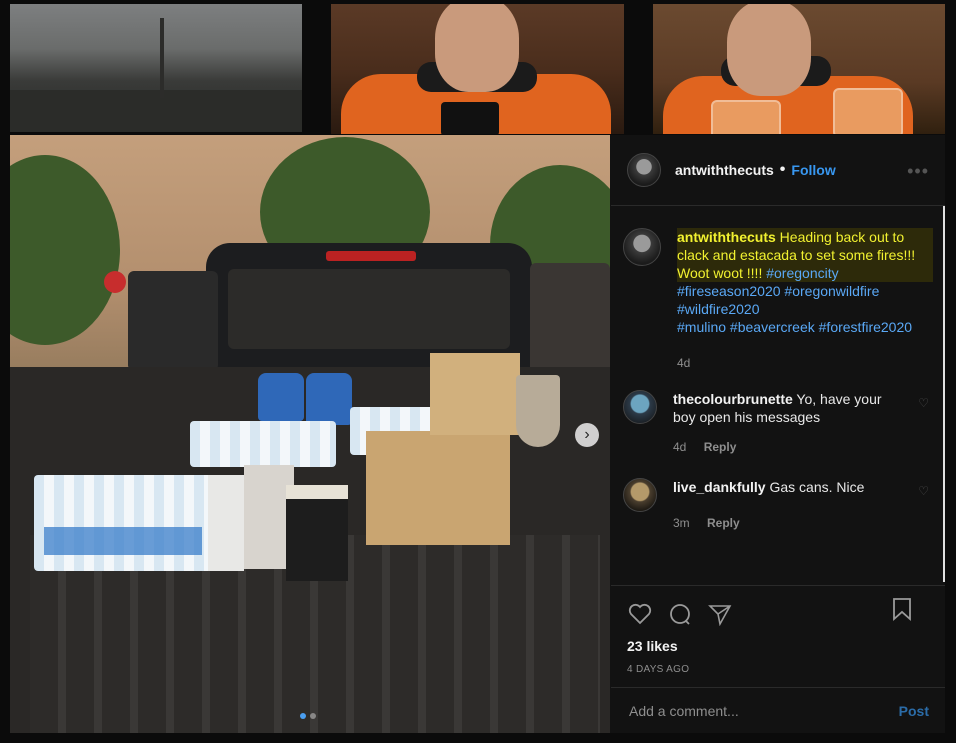 The width and height of the screenshot is (956, 743). What do you see at coordinates (679, 447) in the screenshot?
I see `comment-time: 4d` at bounding box center [679, 447].